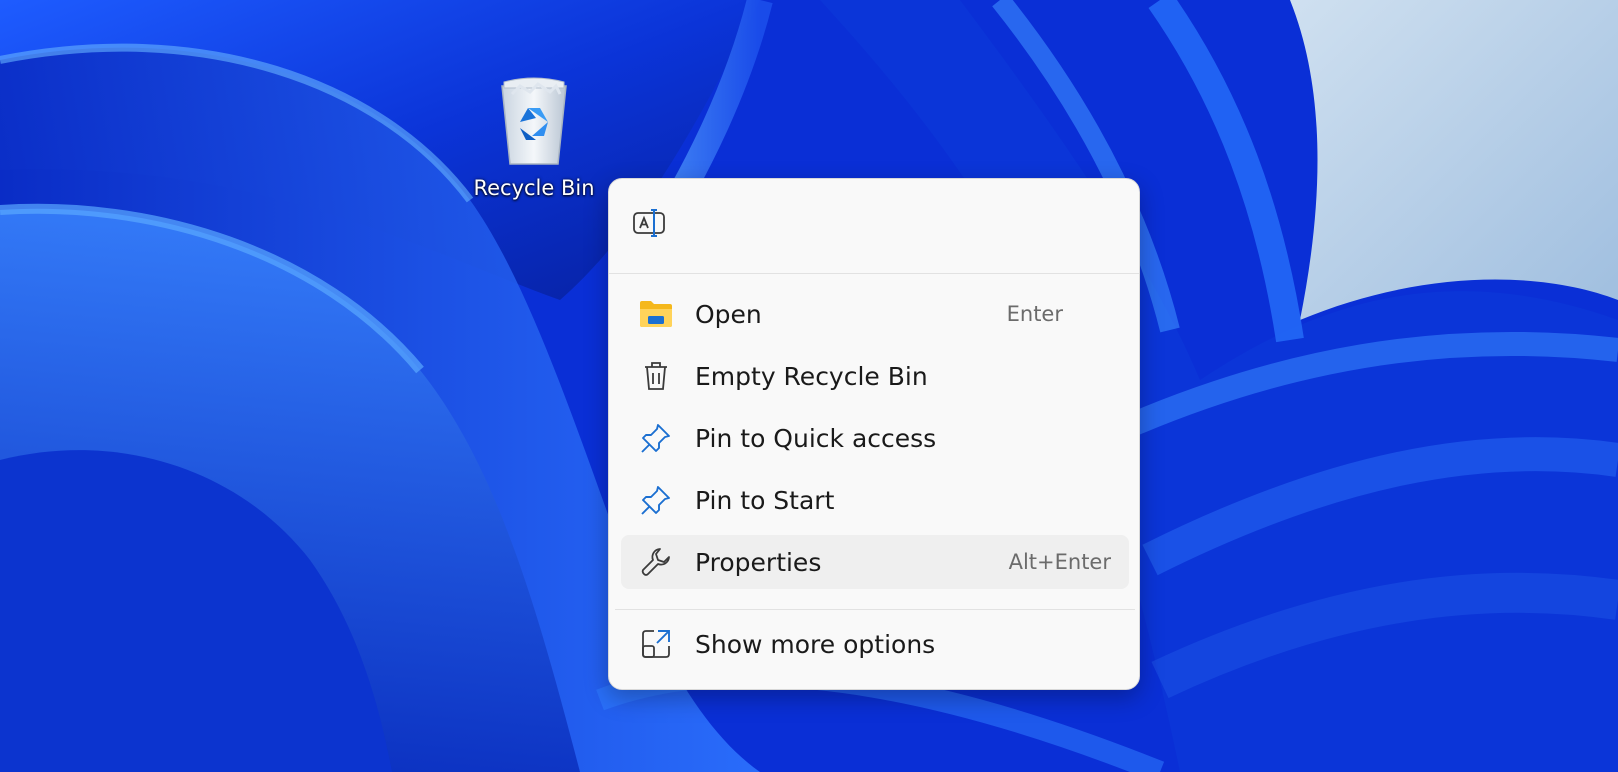 Image resolution: width=1618 pixels, height=772 pixels. Describe the element at coordinates (811, 376) in the screenshot. I see `menu-item-label: Empty Recycle Bin` at that location.